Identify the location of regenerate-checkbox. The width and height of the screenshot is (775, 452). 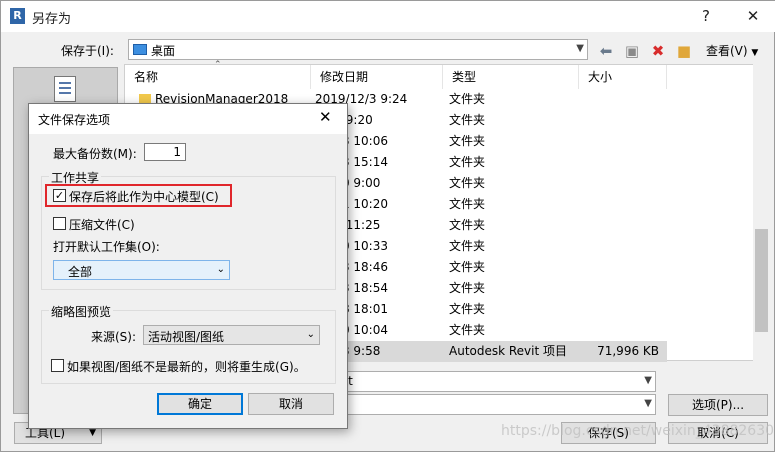
(57, 365).